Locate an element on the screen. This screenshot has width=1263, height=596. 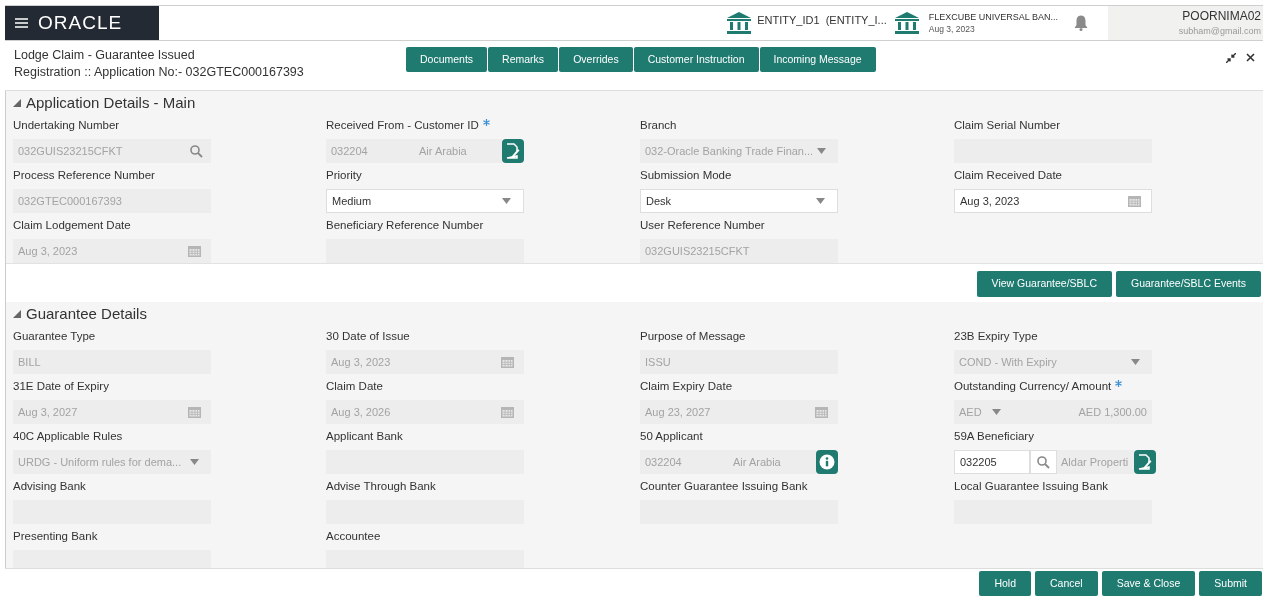
field-label: Advise Through Bank is located at coordinates (381, 487).